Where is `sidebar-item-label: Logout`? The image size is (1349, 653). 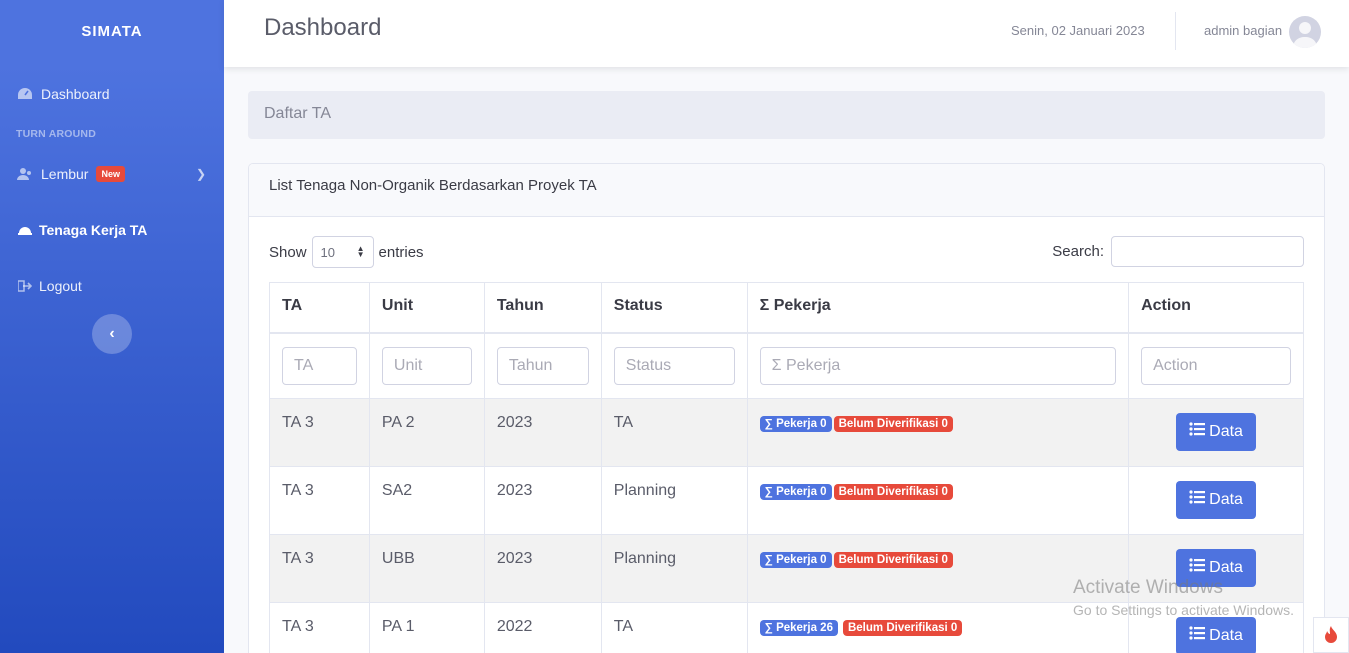
sidebar-item-label: Logout is located at coordinates (60, 286).